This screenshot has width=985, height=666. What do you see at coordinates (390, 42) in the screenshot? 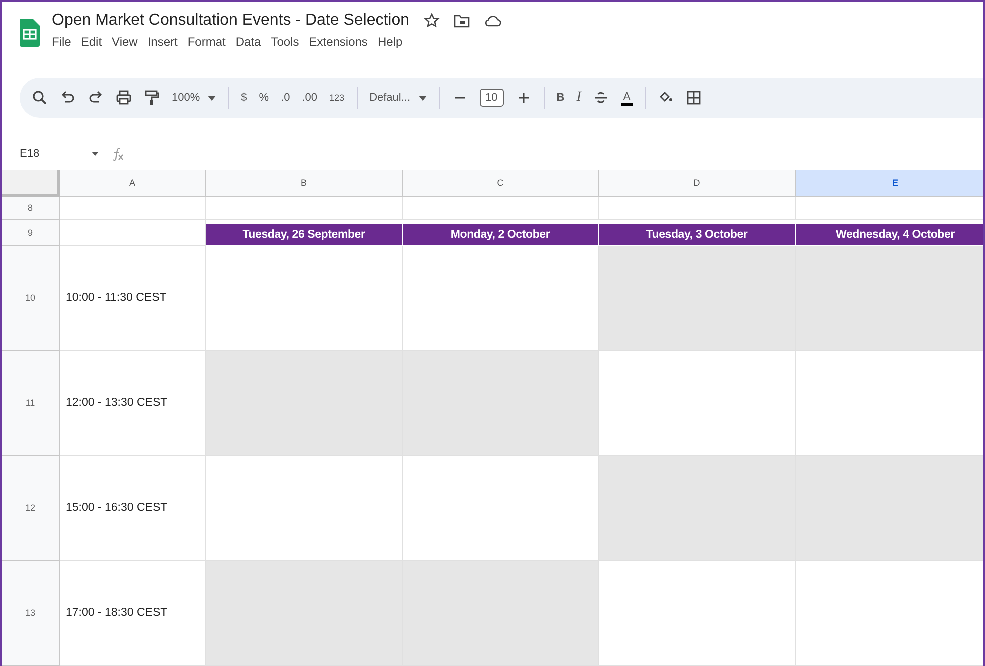
I see `menu-item: Help` at bounding box center [390, 42].